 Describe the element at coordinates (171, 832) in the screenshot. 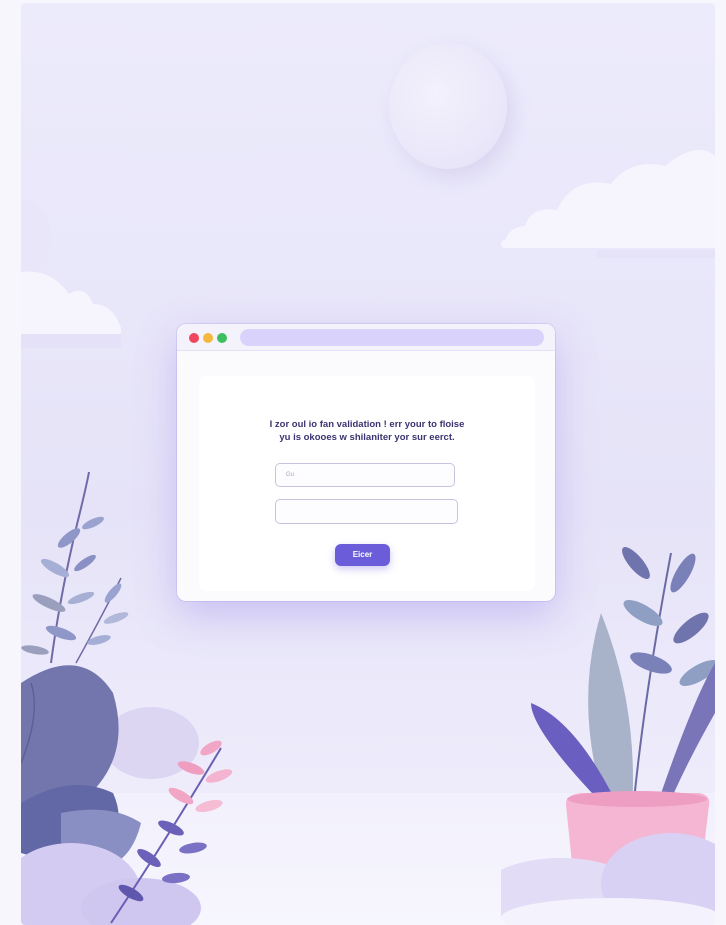

I see `plant-pink-branch-decoration` at that location.